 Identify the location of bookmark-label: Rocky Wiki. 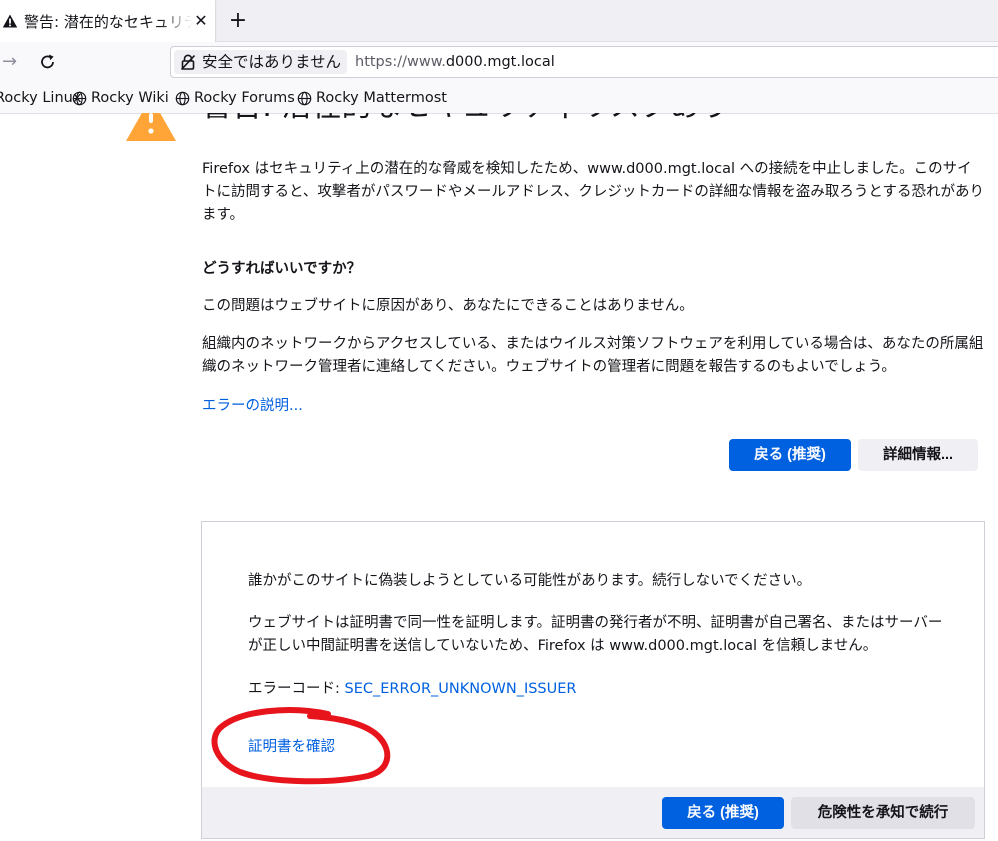
(130, 98).